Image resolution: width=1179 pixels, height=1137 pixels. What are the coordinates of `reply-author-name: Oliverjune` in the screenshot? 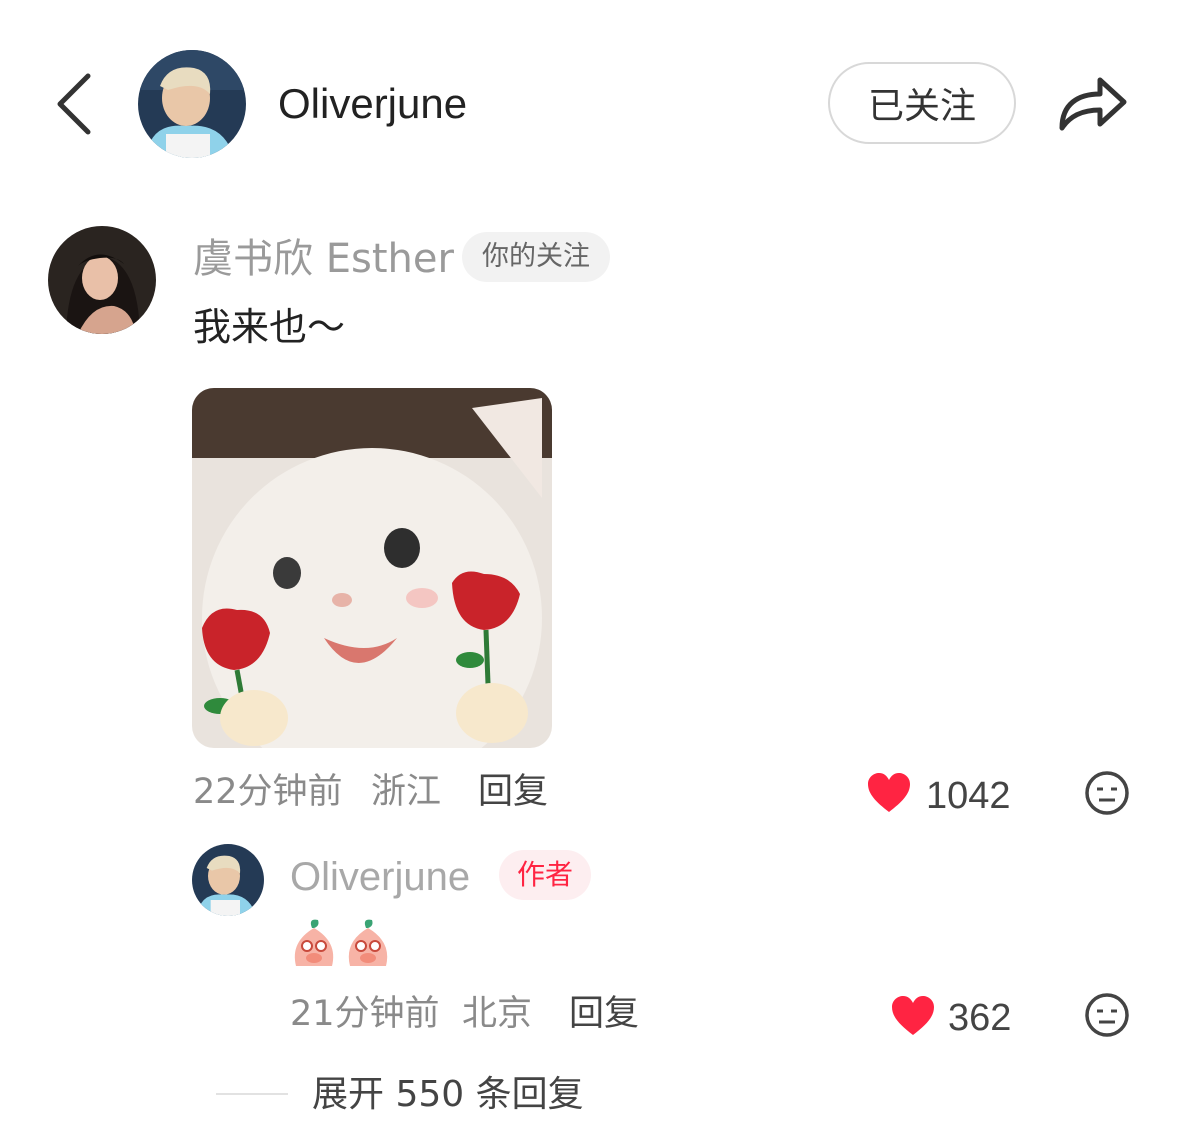 It's located at (380, 877).